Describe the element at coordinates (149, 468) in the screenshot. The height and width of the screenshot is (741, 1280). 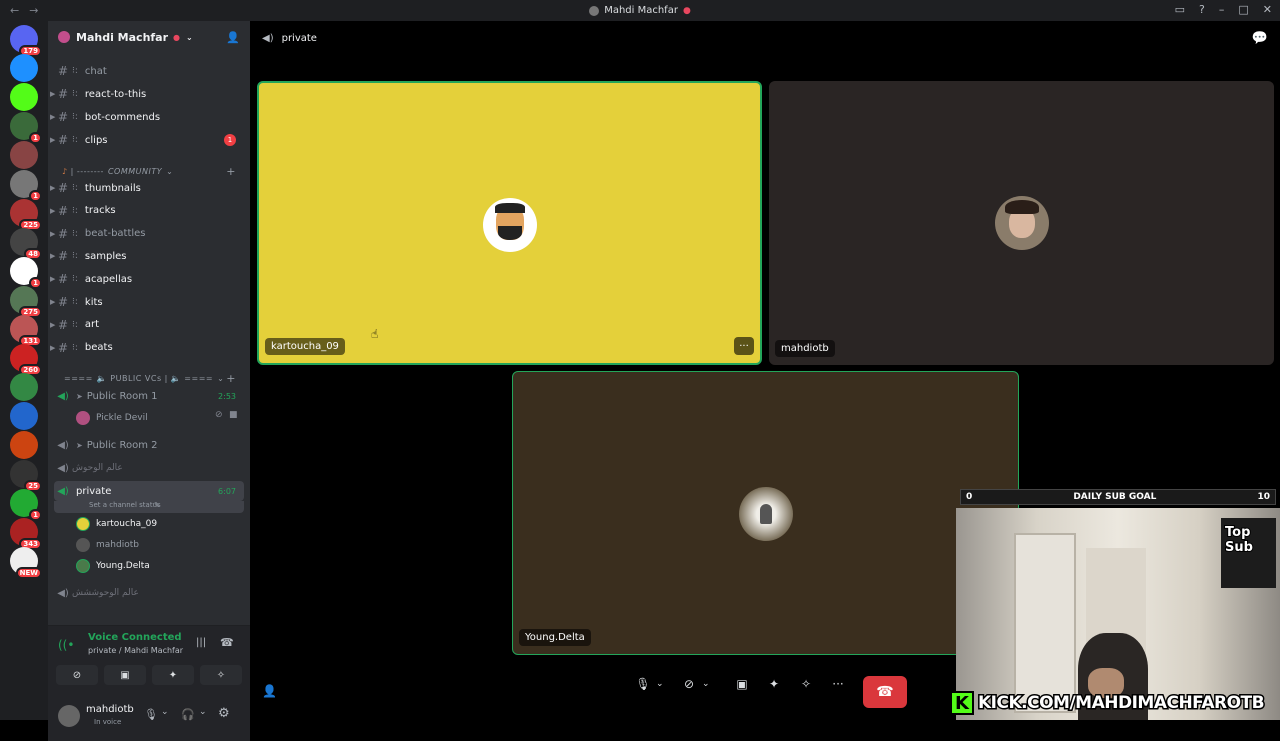
I see `voice-channel-arabic: ◀) عالم الوحوش` at that location.